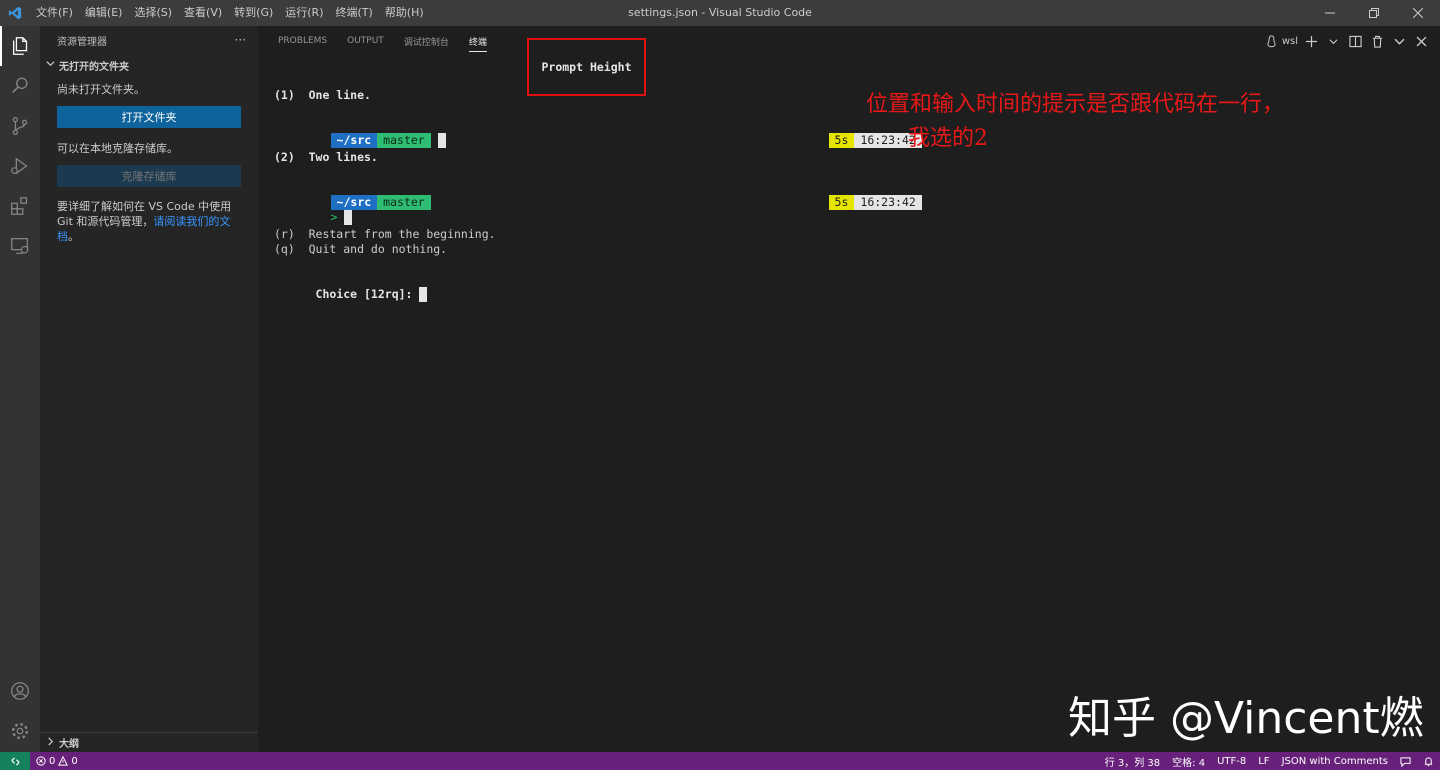 Image resolution: width=1440 pixels, height=770 pixels. Describe the element at coordinates (404, 13) in the screenshot. I see `menu-help: 帮助(H)` at that location.